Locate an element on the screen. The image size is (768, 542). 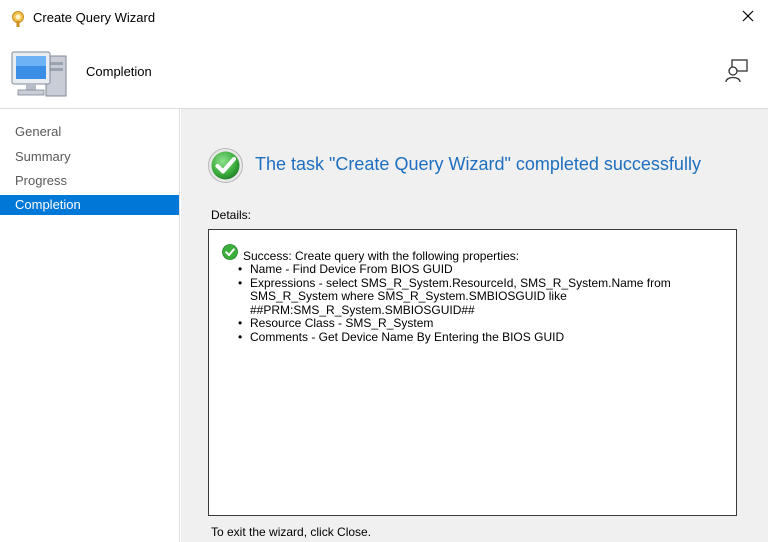
green-check-icon is located at coordinates (225, 165).